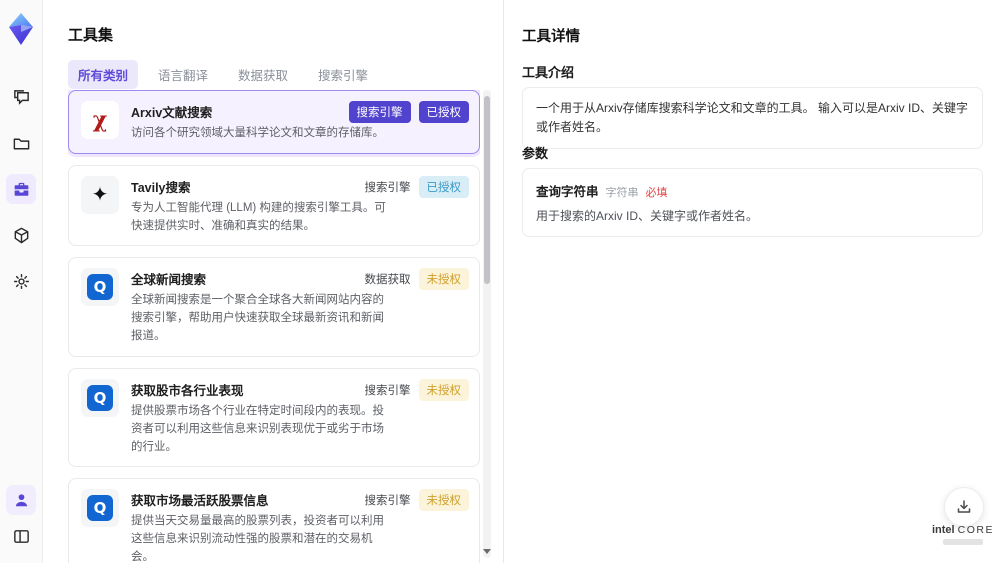 The image size is (1000, 563). I want to click on intel-core-logo: intel CORE, so click(963, 534).